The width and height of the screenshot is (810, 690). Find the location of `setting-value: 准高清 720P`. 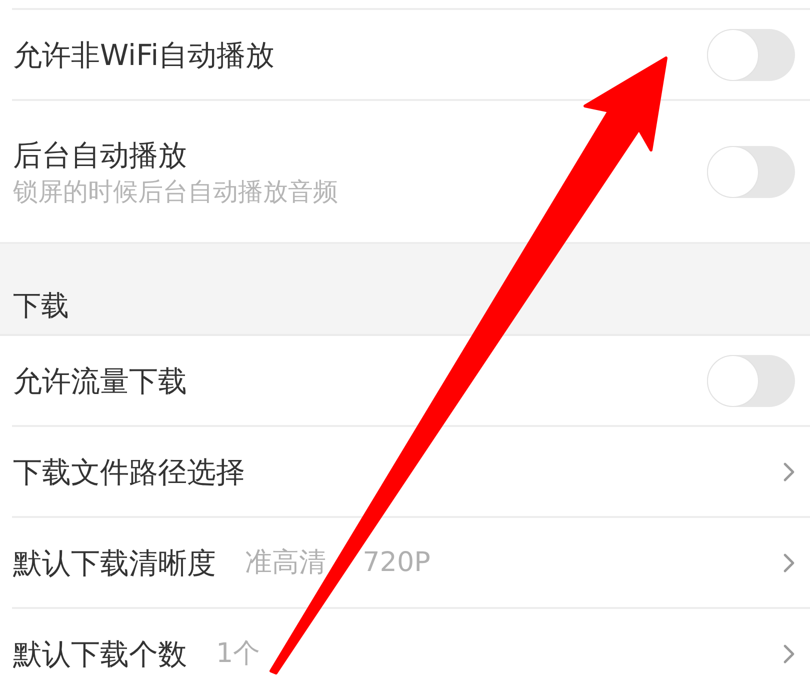

setting-value: 准高清 720P is located at coordinates (337, 563).